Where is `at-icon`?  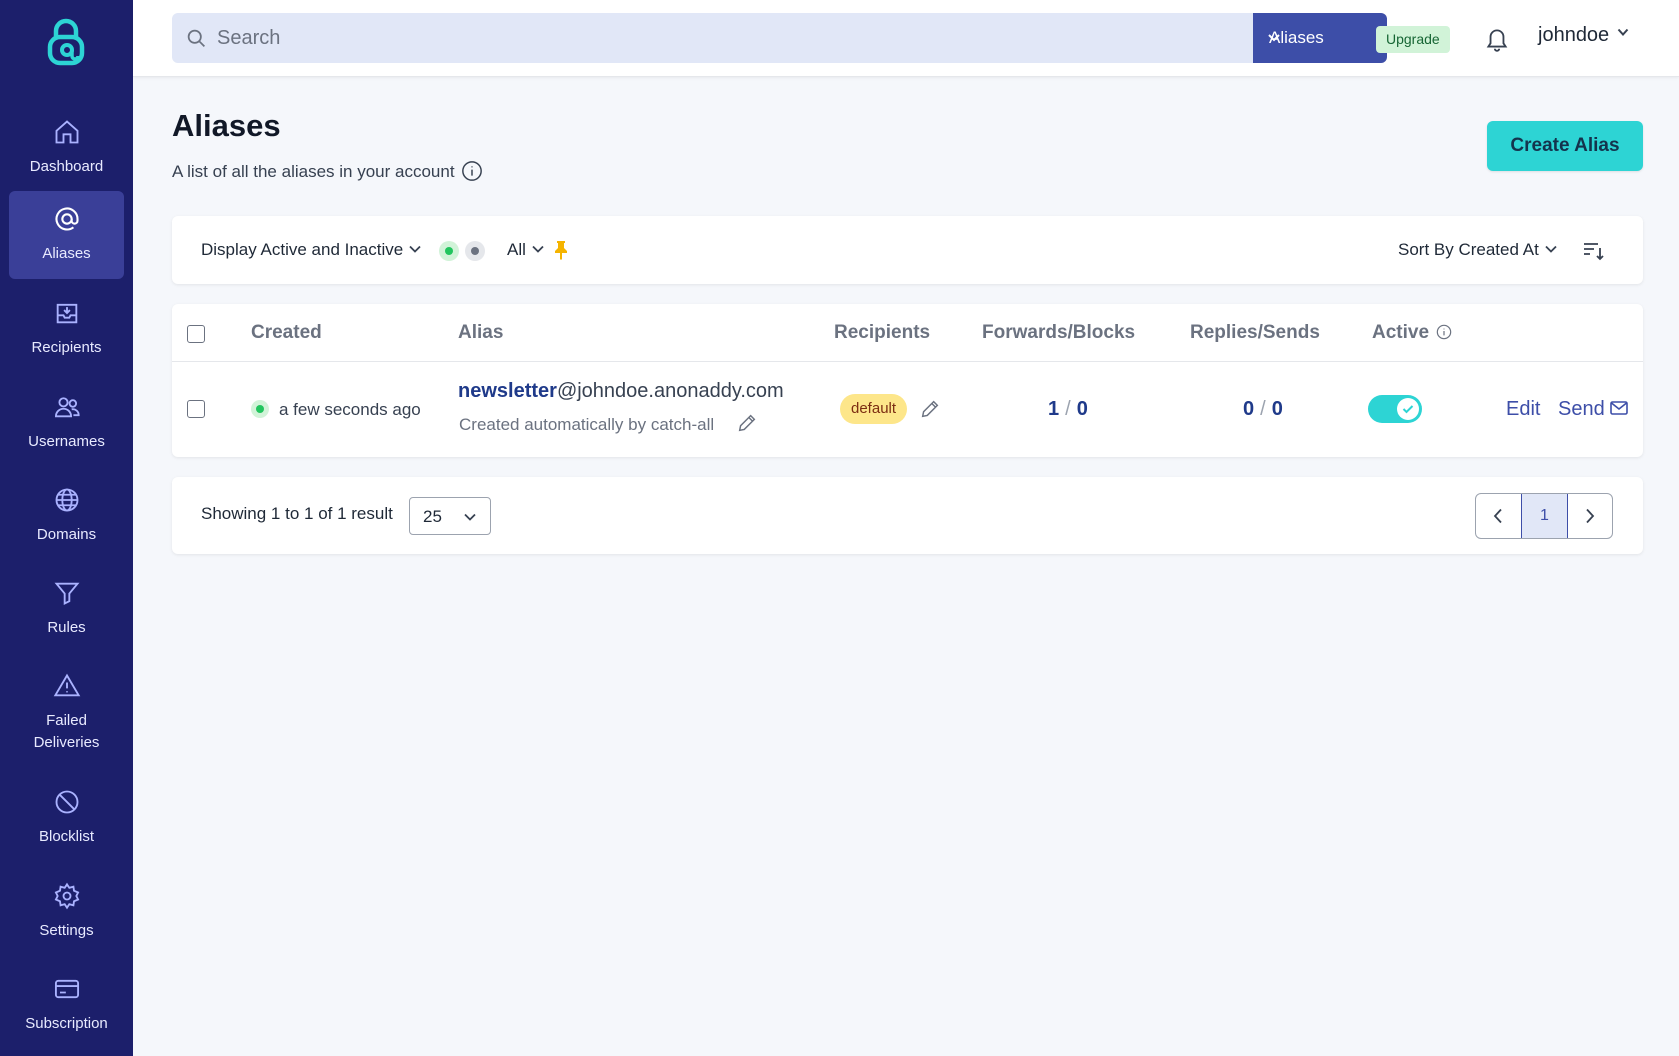 at-icon is located at coordinates (67, 219).